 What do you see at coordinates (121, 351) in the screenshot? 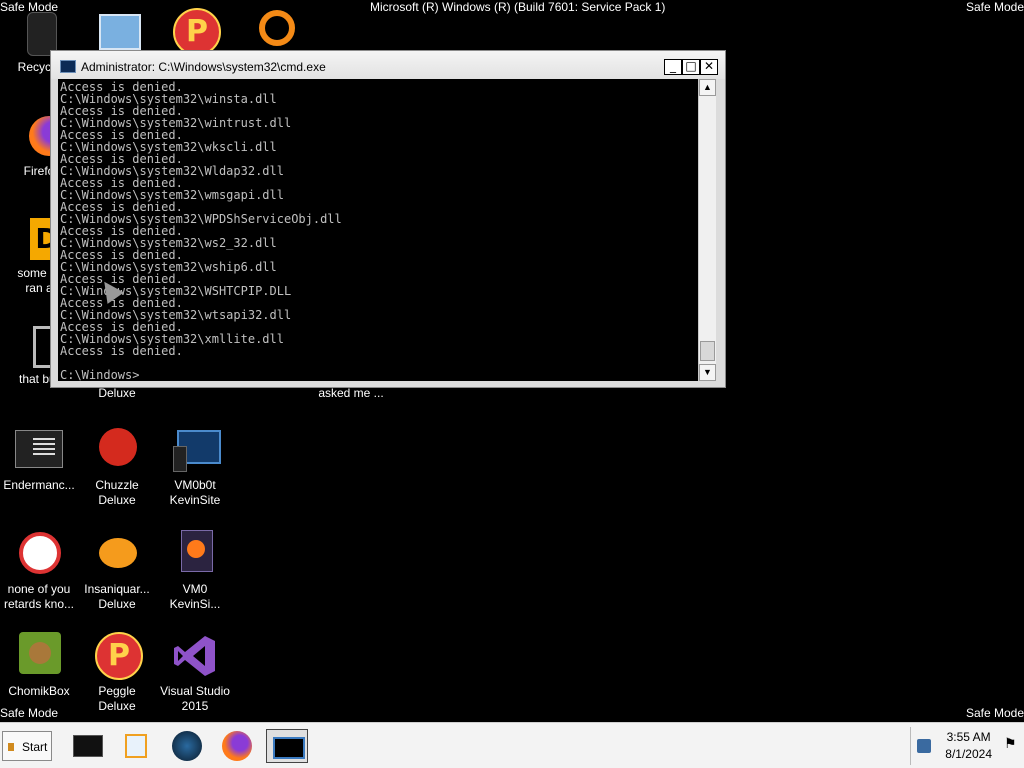
I see `console-line: Access is denied.` at bounding box center [121, 351].